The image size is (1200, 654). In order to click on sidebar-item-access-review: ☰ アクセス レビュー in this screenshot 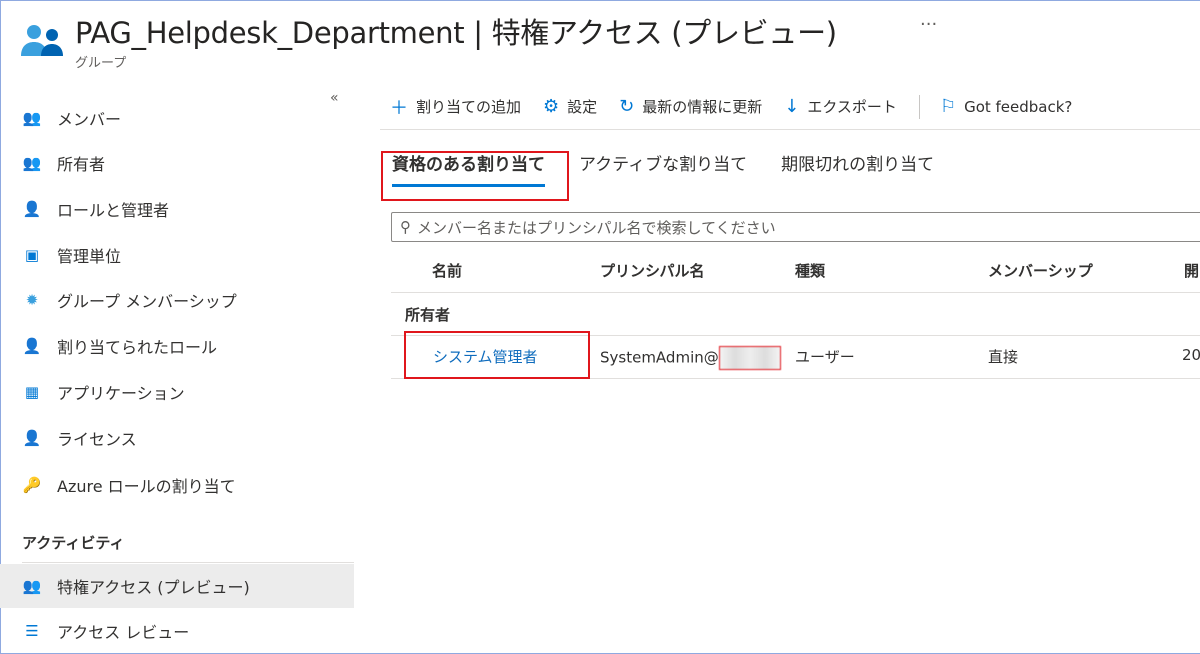, I will do `click(177, 631)`.